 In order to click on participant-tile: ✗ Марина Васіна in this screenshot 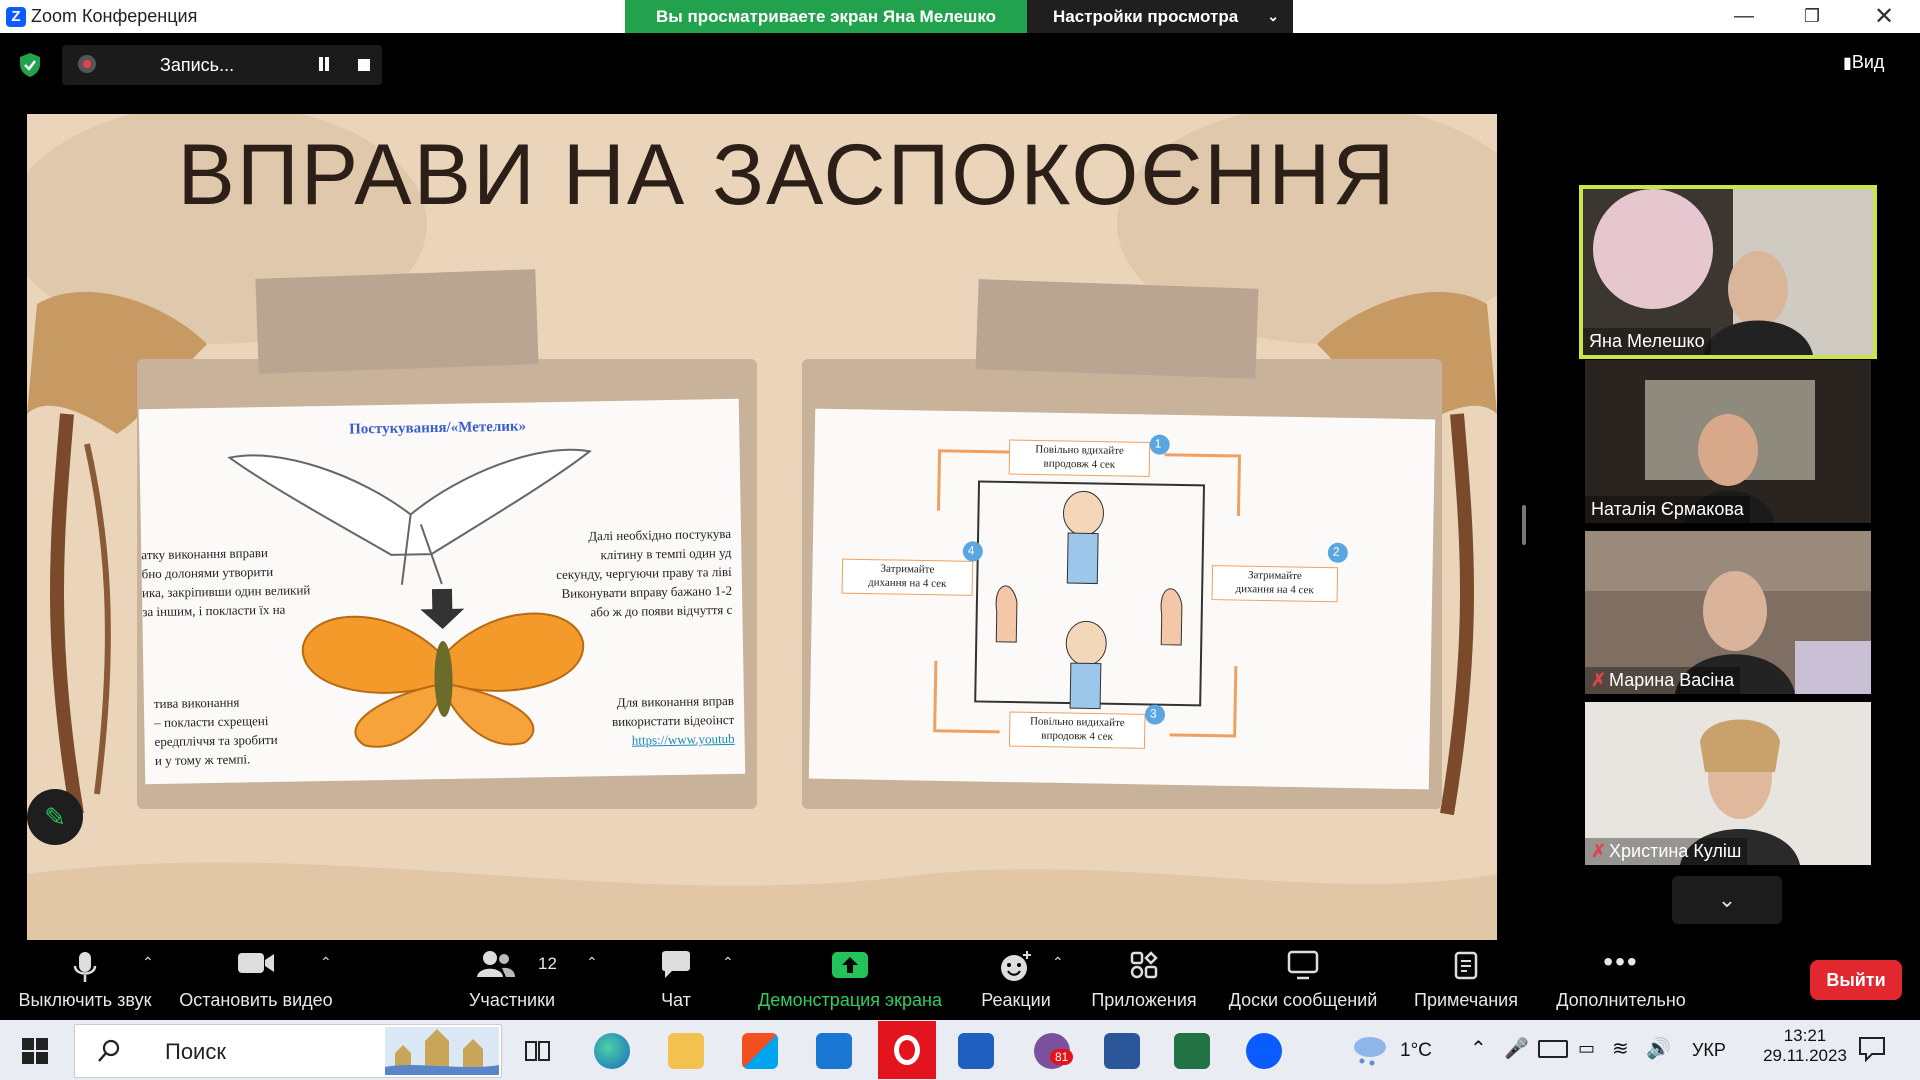, I will do `click(1728, 612)`.